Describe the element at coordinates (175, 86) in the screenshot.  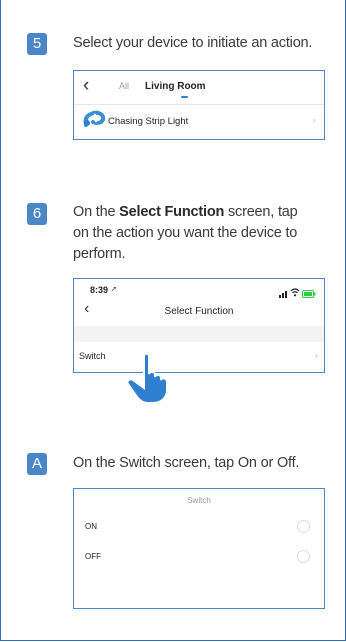
I see `tab-living-room: Living Room` at that location.